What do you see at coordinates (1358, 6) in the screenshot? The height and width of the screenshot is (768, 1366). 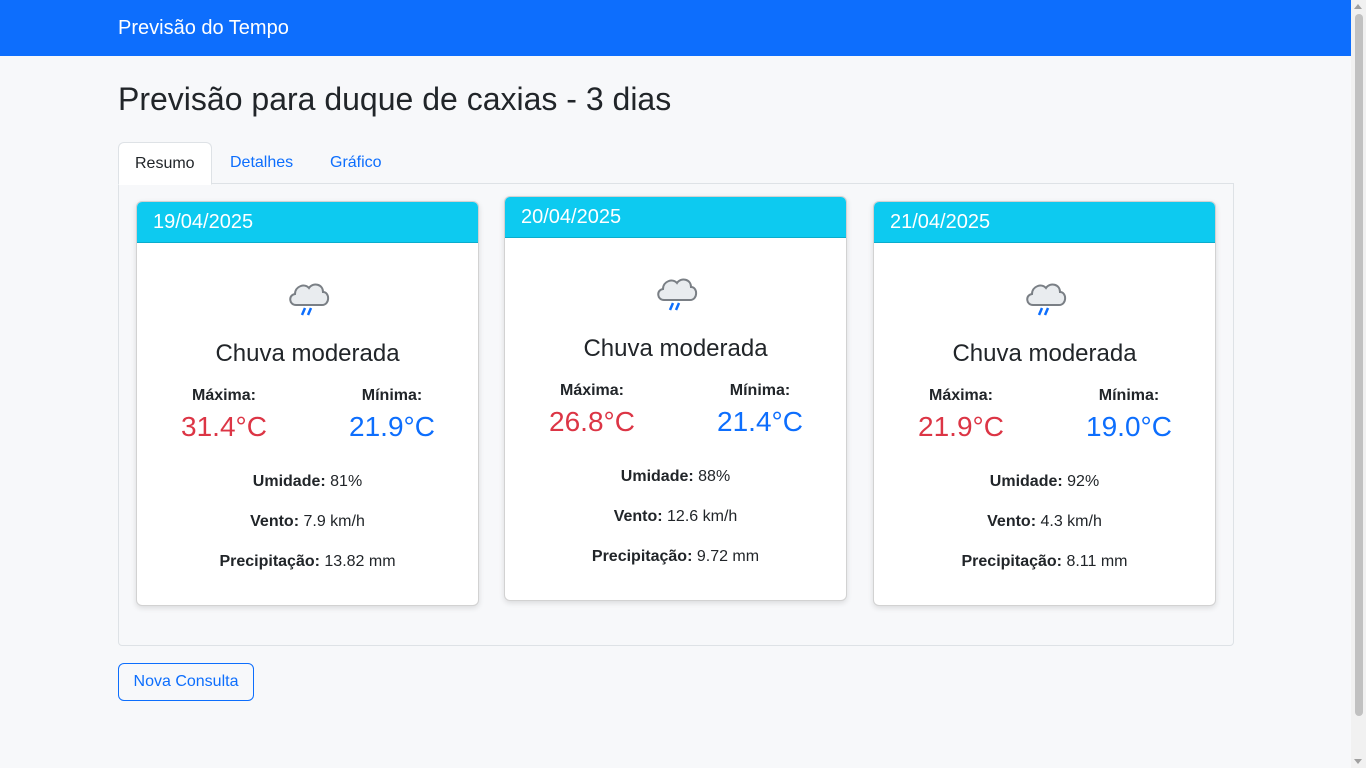 I see `scroll-up-arrow-icon` at bounding box center [1358, 6].